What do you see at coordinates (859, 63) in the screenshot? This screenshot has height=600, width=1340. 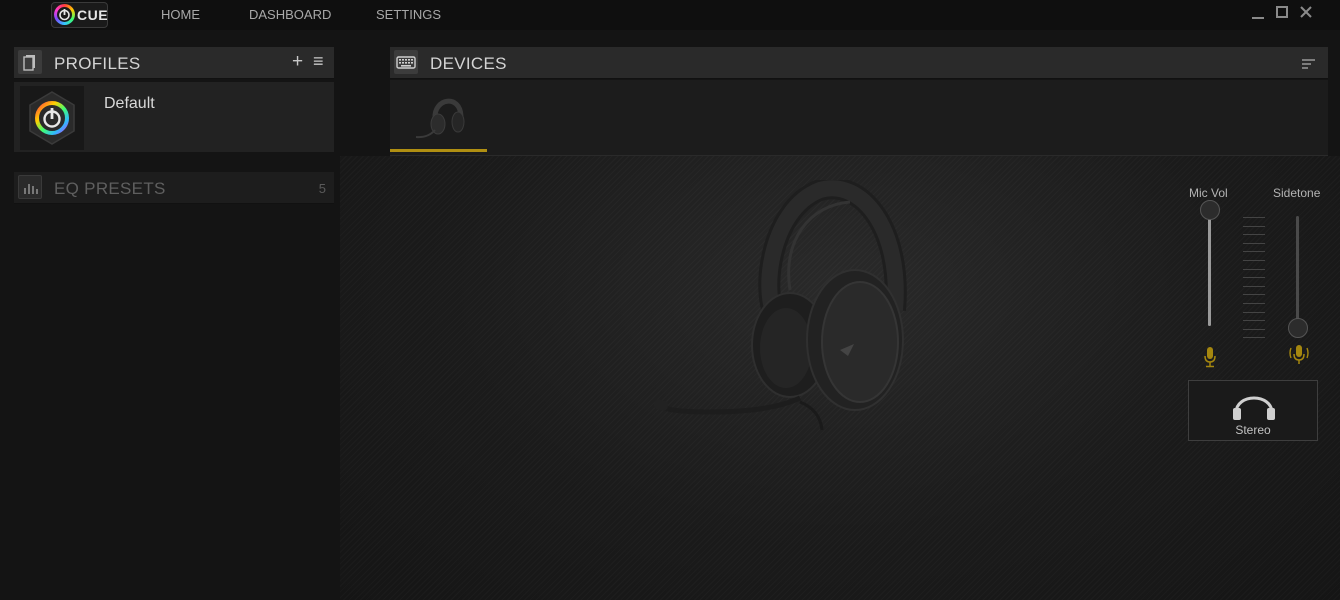 I see `devices-header: DEVICES` at bounding box center [859, 63].